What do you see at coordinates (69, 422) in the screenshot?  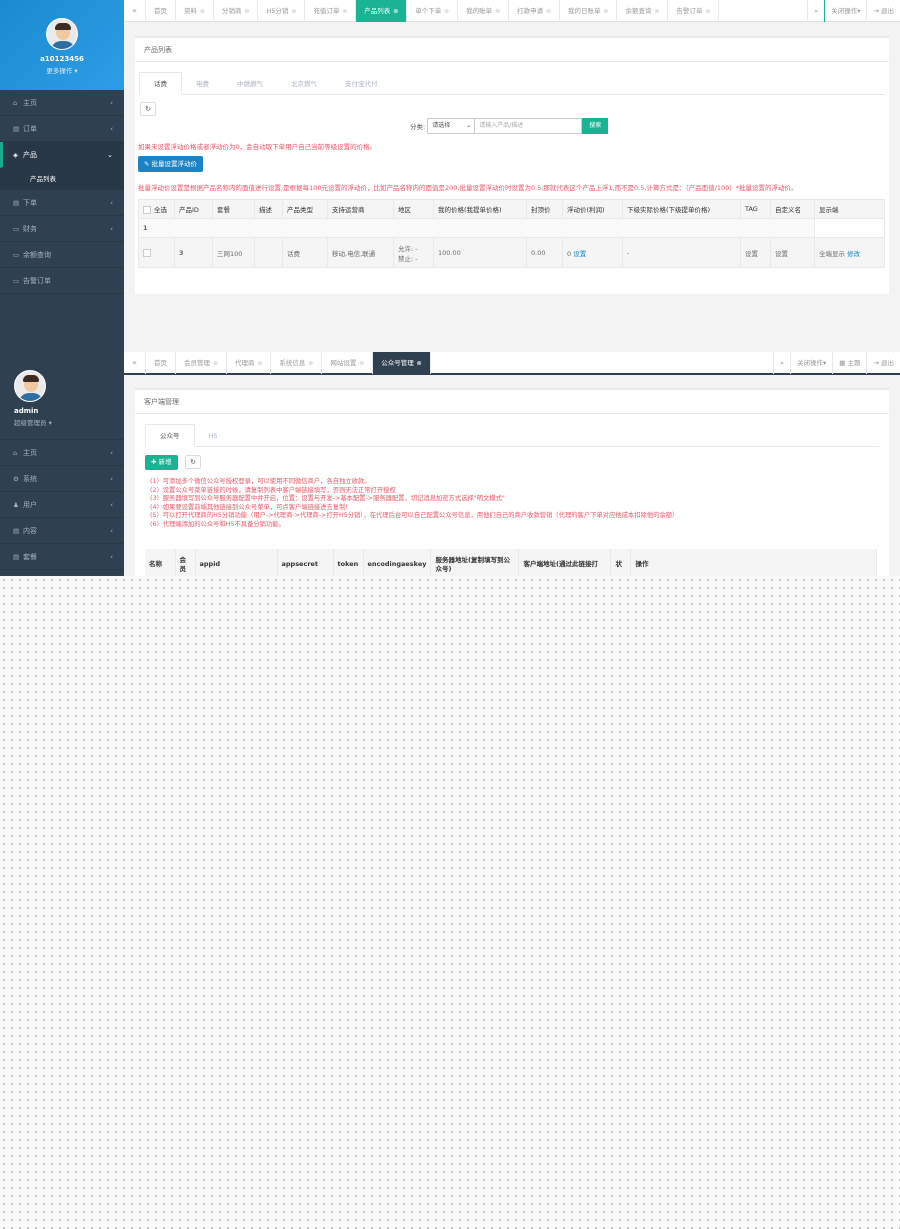 I see `role-menu: 超级管理员 ▾` at bounding box center [69, 422].